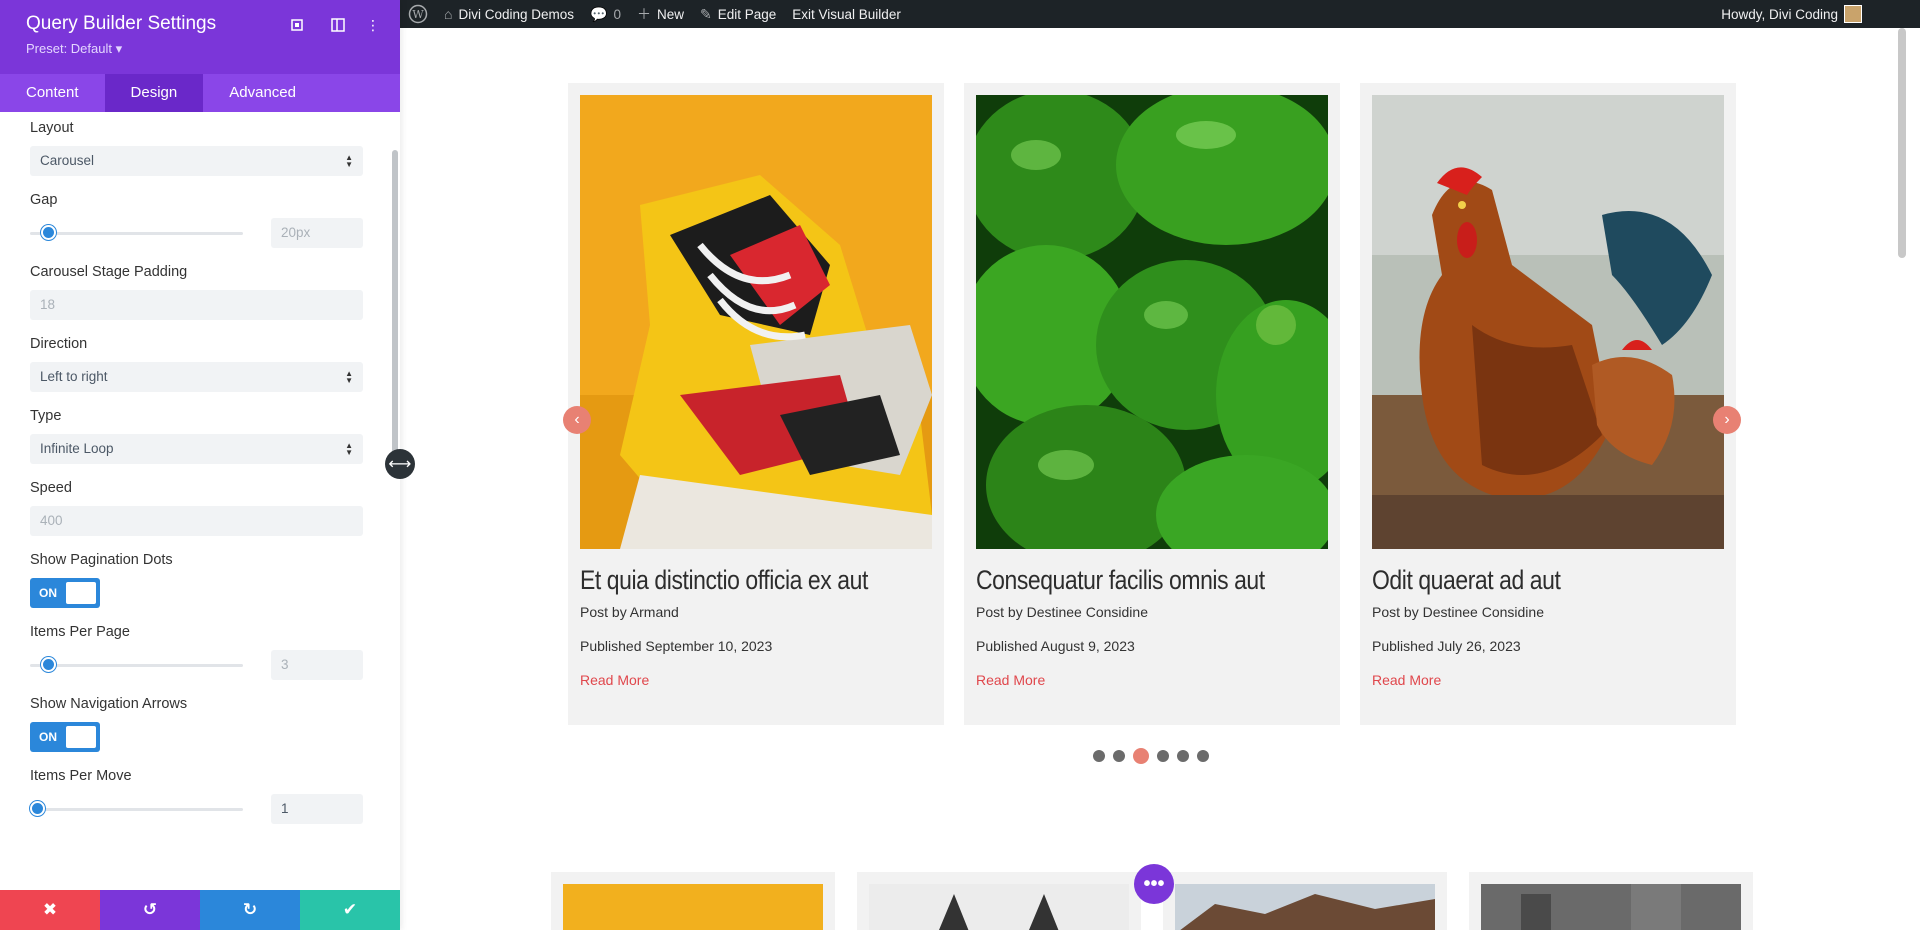 The width and height of the screenshot is (1920, 930). What do you see at coordinates (50, 910) in the screenshot?
I see `discard-button: ✖` at bounding box center [50, 910].